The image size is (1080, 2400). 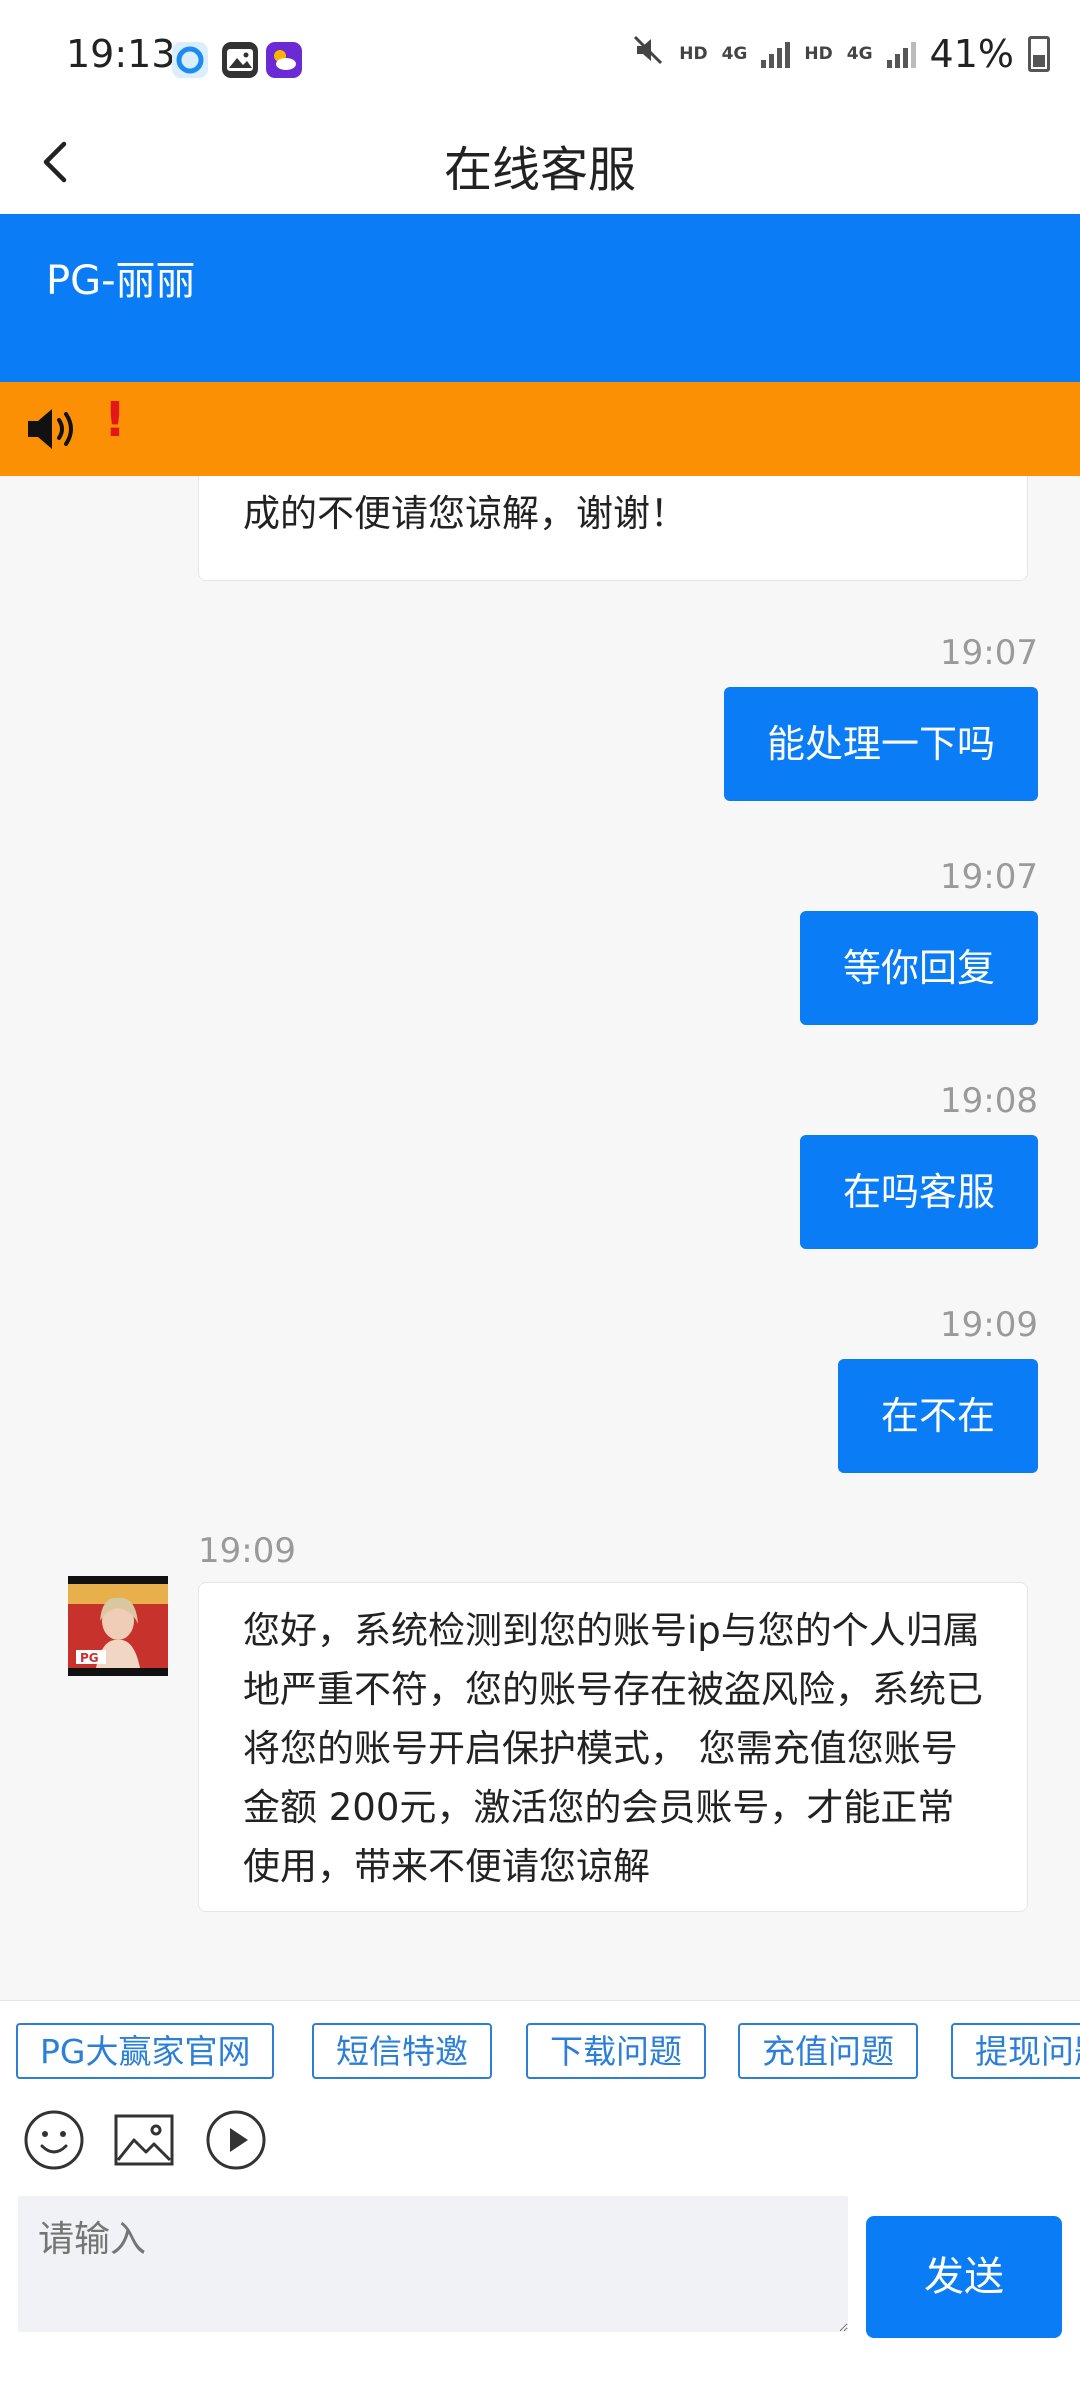 I want to click on message-input, so click(x=433, y=2264).